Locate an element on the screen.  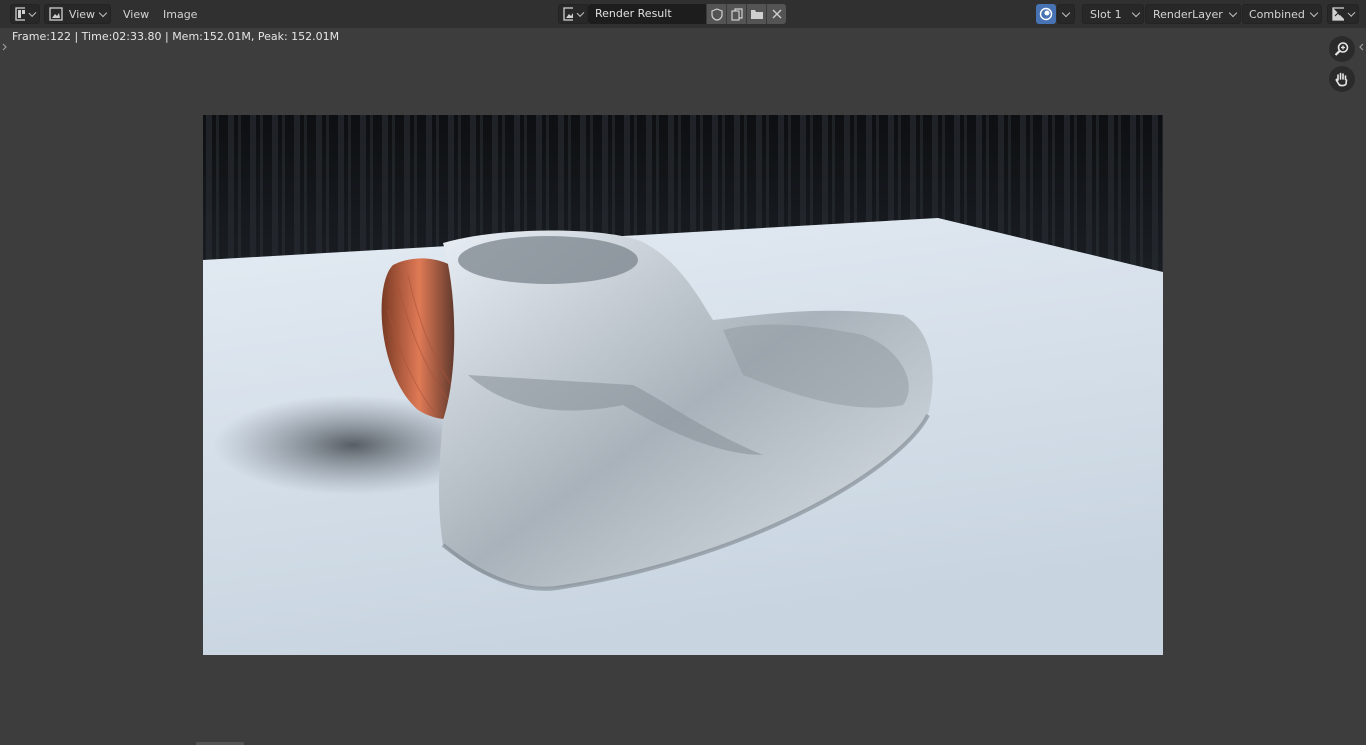
view-mode-dropdown: View is located at coordinates (77, 14).